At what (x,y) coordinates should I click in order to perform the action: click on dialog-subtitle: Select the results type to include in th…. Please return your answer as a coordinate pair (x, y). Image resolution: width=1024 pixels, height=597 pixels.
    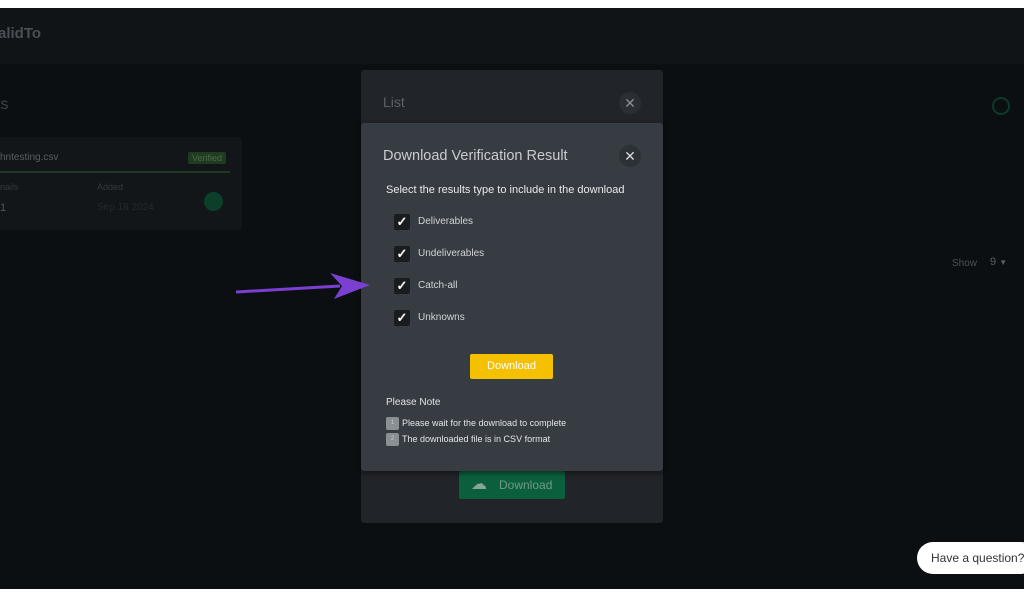
    Looking at the image, I should click on (505, 190).